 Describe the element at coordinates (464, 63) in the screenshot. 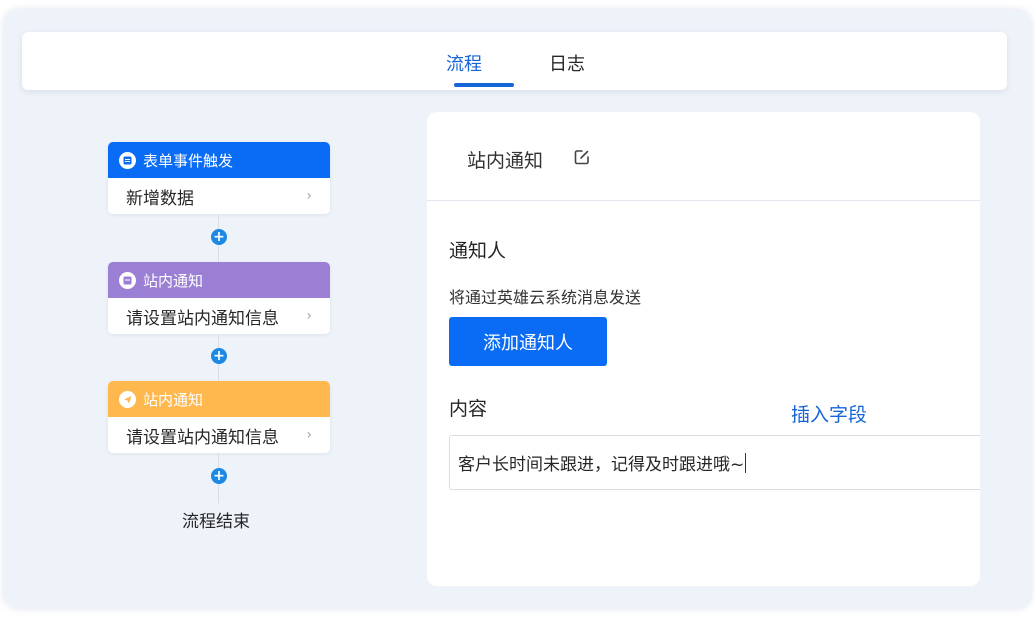

I see `tab-flow: 流程` at that location.